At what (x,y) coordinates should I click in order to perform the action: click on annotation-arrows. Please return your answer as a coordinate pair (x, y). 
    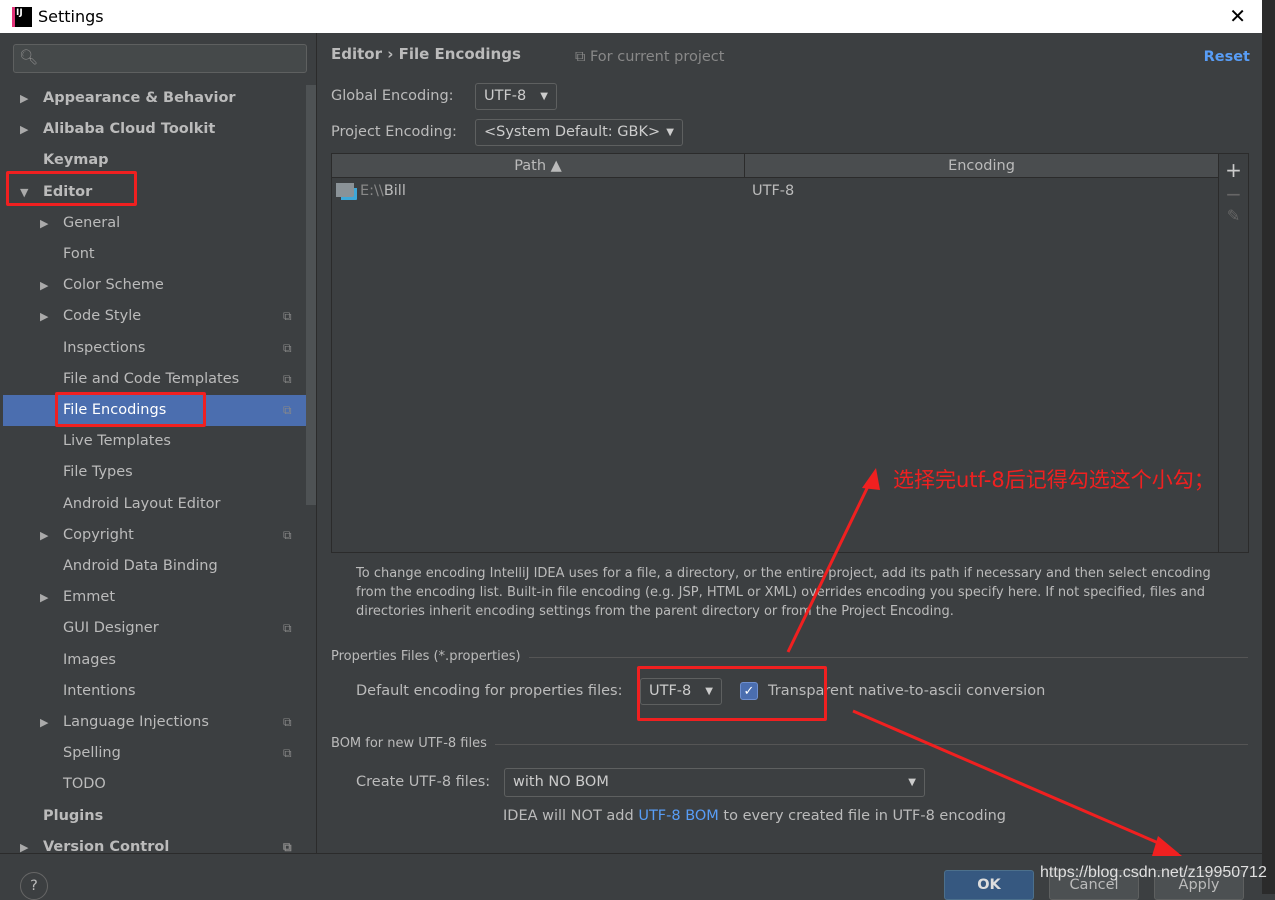
    Looking at the image, I should click on (984, 662).